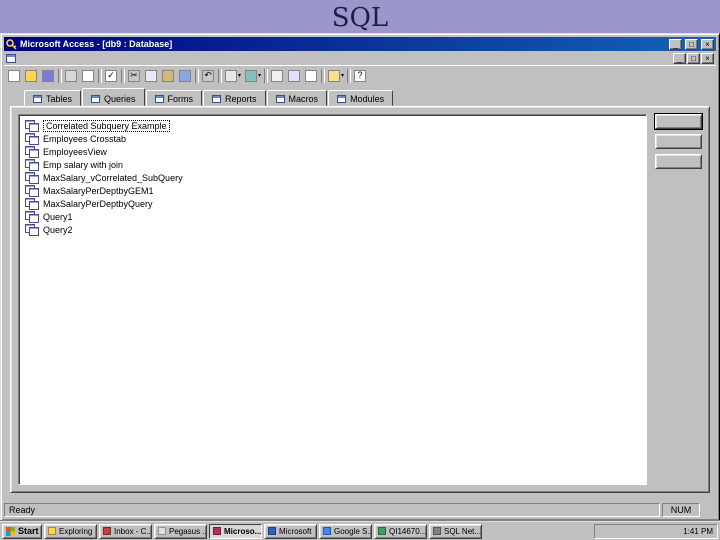  I want to click on query-list-item: Query2, so click(332, 229).